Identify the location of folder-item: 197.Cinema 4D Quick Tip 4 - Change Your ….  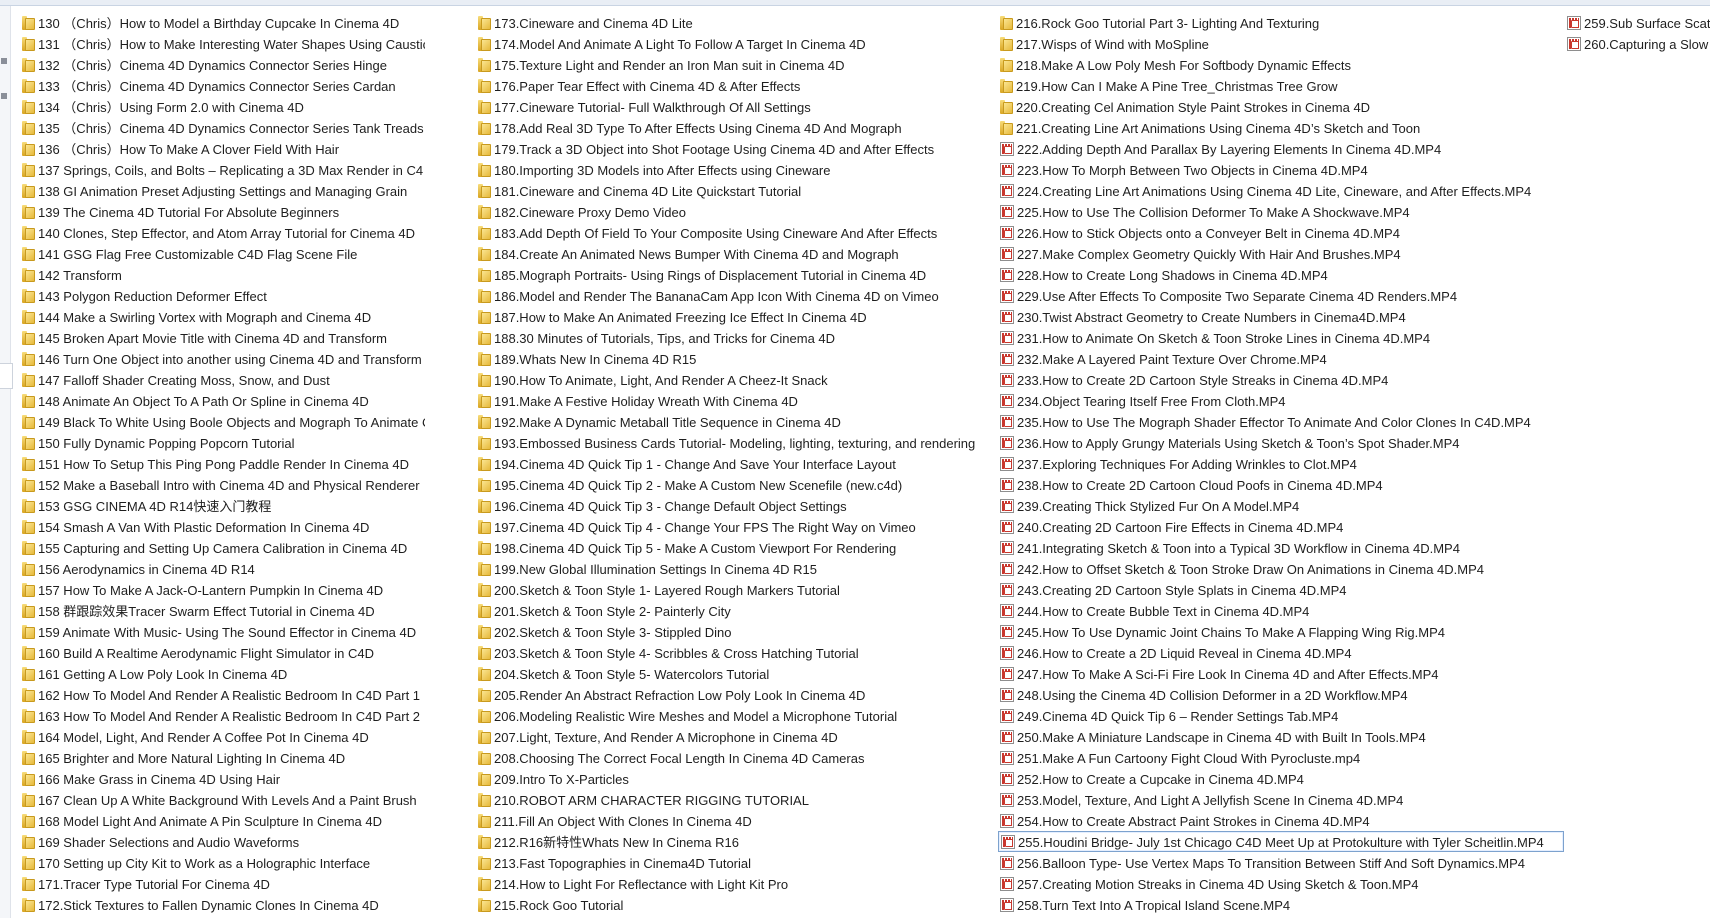
(731, 526).